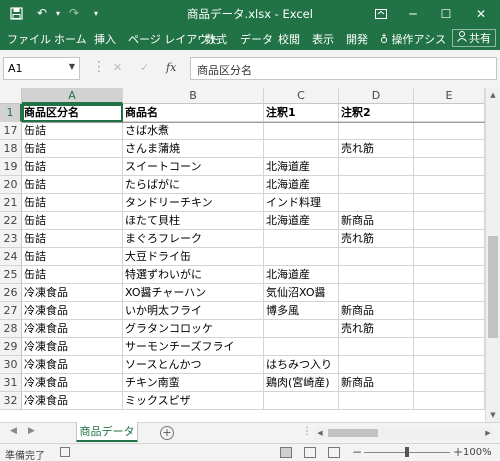 This screenshot has width=500, height=461. Describe the element at coordinates (167, 433) in the screenshot. I see `add-sheet-icon: +` at that location.